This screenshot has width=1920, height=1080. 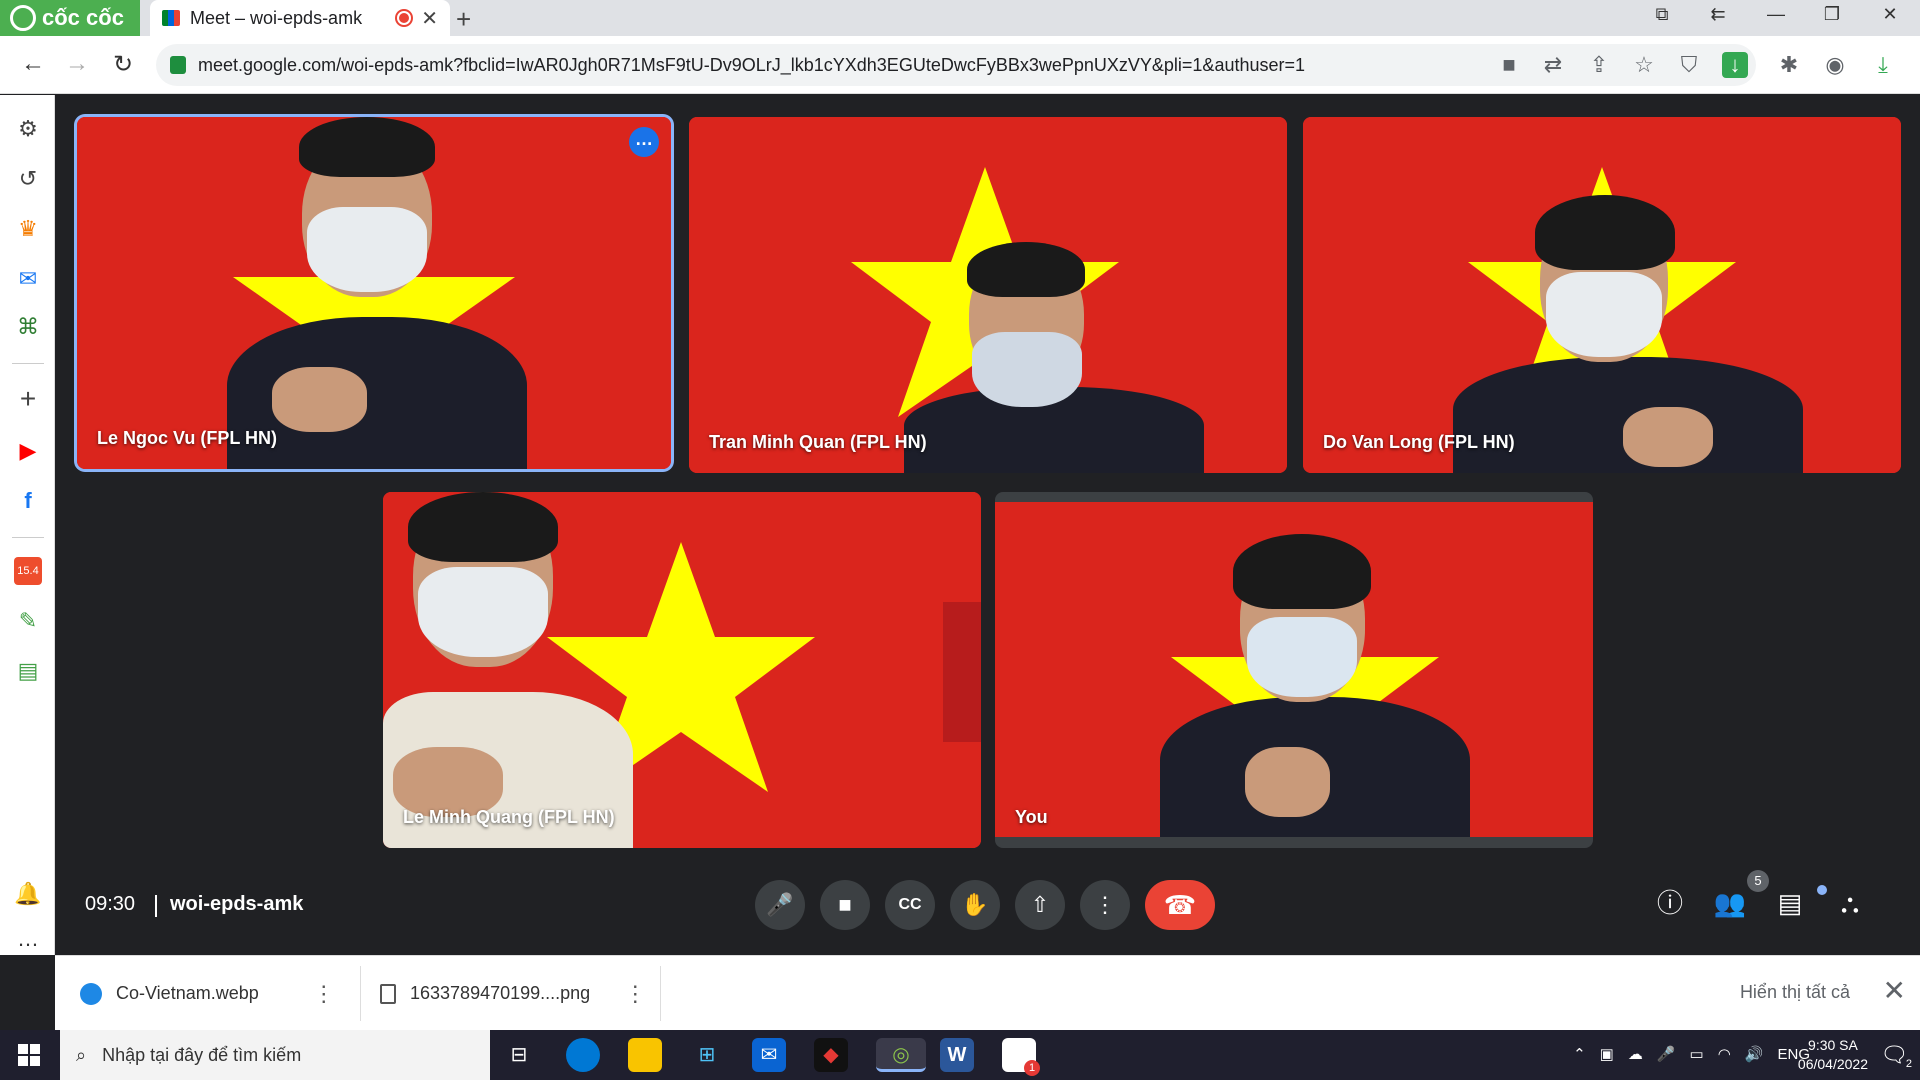 I want to click on activities-icon: ⛬, so click(x=1850, y=903).